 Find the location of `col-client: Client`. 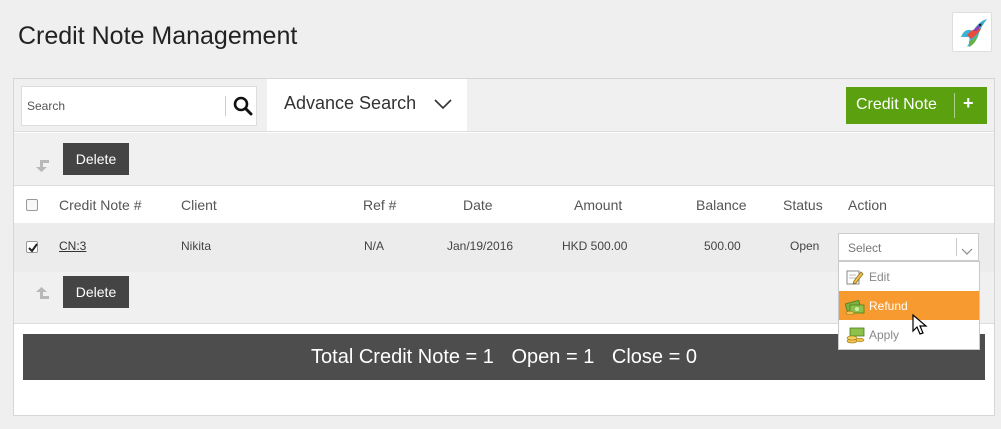

col-client: Client is located at coordinates (199, 205).